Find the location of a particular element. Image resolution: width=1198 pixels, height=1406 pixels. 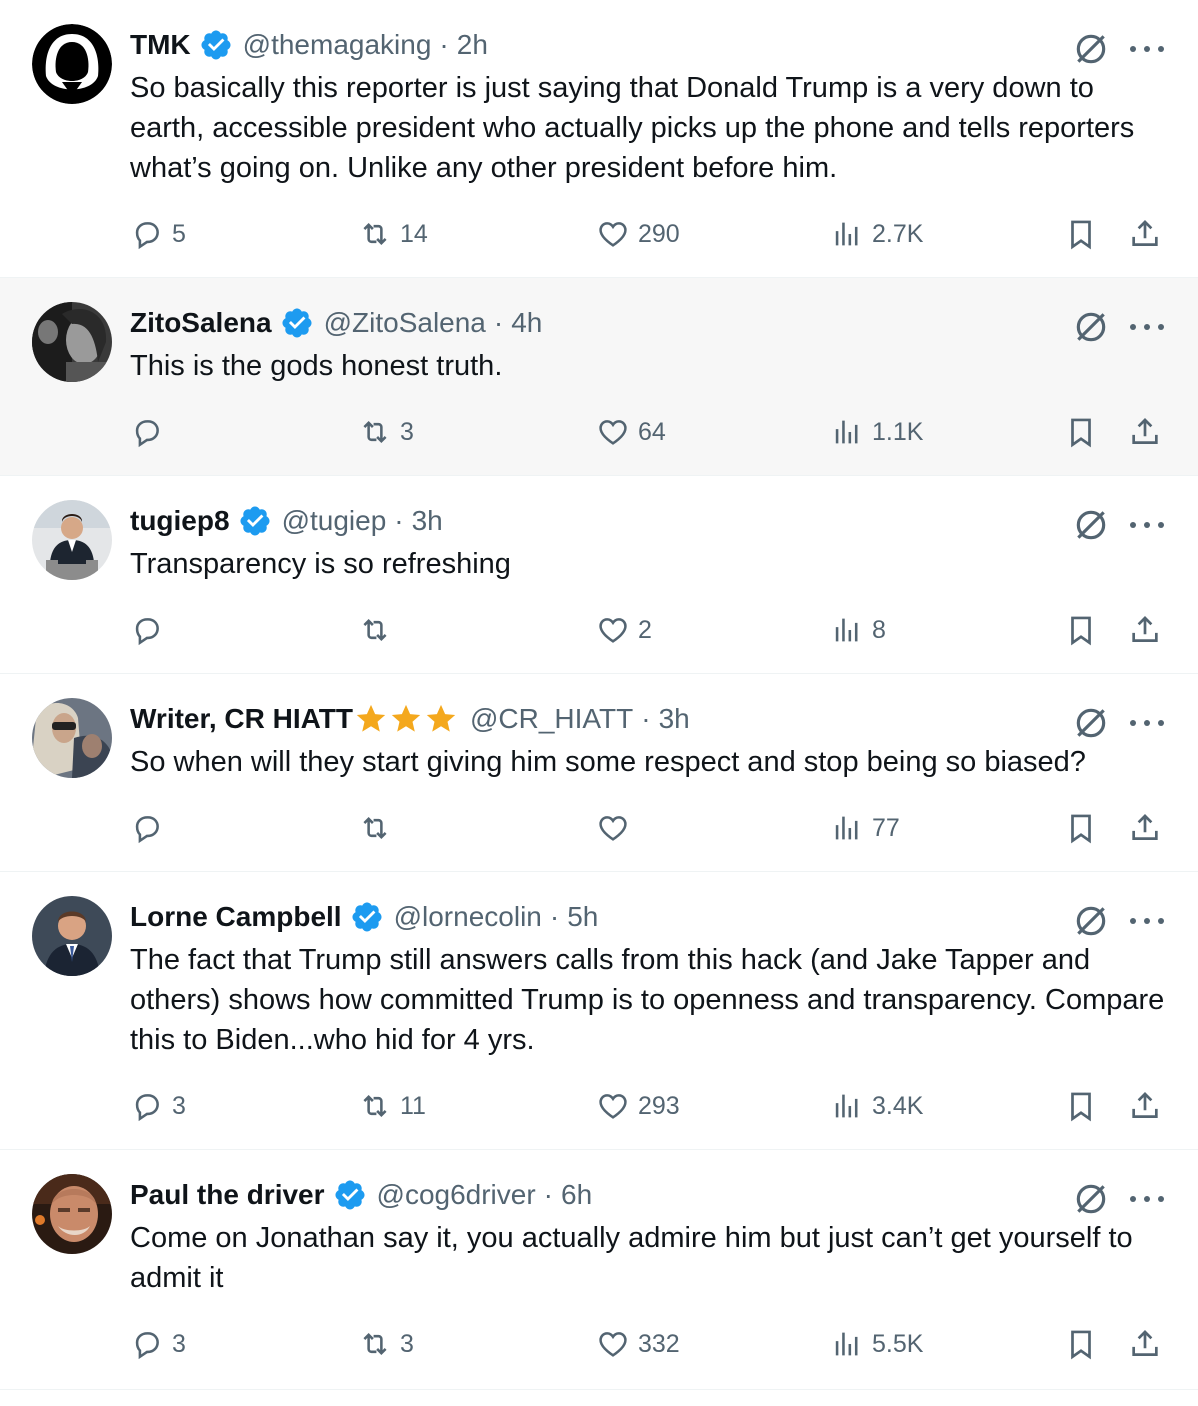

views-button: 5.5K is located at coordinates (876, 1344).